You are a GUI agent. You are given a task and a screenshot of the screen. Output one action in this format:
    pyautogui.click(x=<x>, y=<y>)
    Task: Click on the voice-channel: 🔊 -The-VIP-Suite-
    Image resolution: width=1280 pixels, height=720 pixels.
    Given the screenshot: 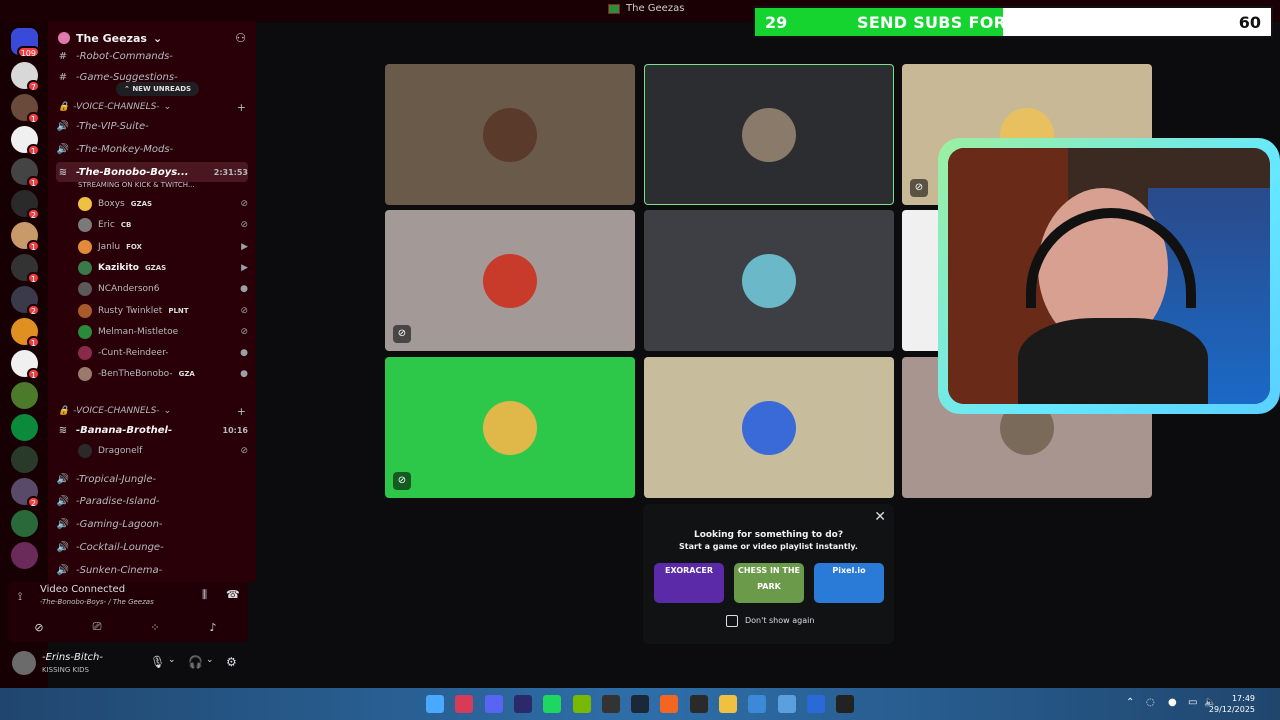 What is the action you would take?
    pyautogui.click(x=152, y=126)
    